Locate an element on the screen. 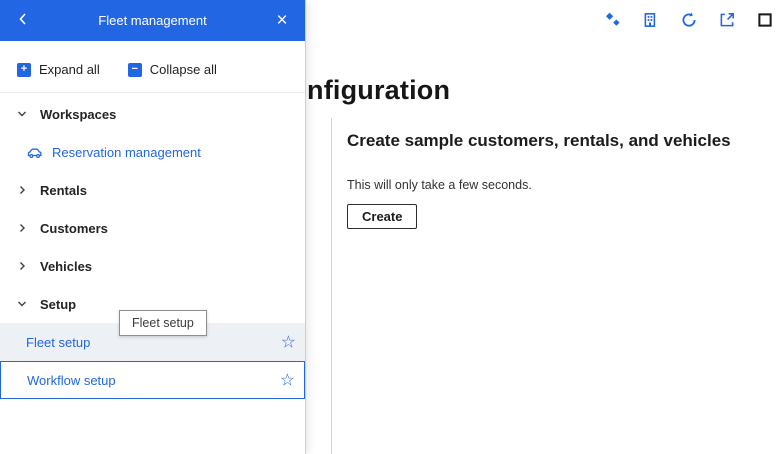 The height and width of the screenshot is (454, 780). panel-title: Fleet management is located at coordinates (152, 20).